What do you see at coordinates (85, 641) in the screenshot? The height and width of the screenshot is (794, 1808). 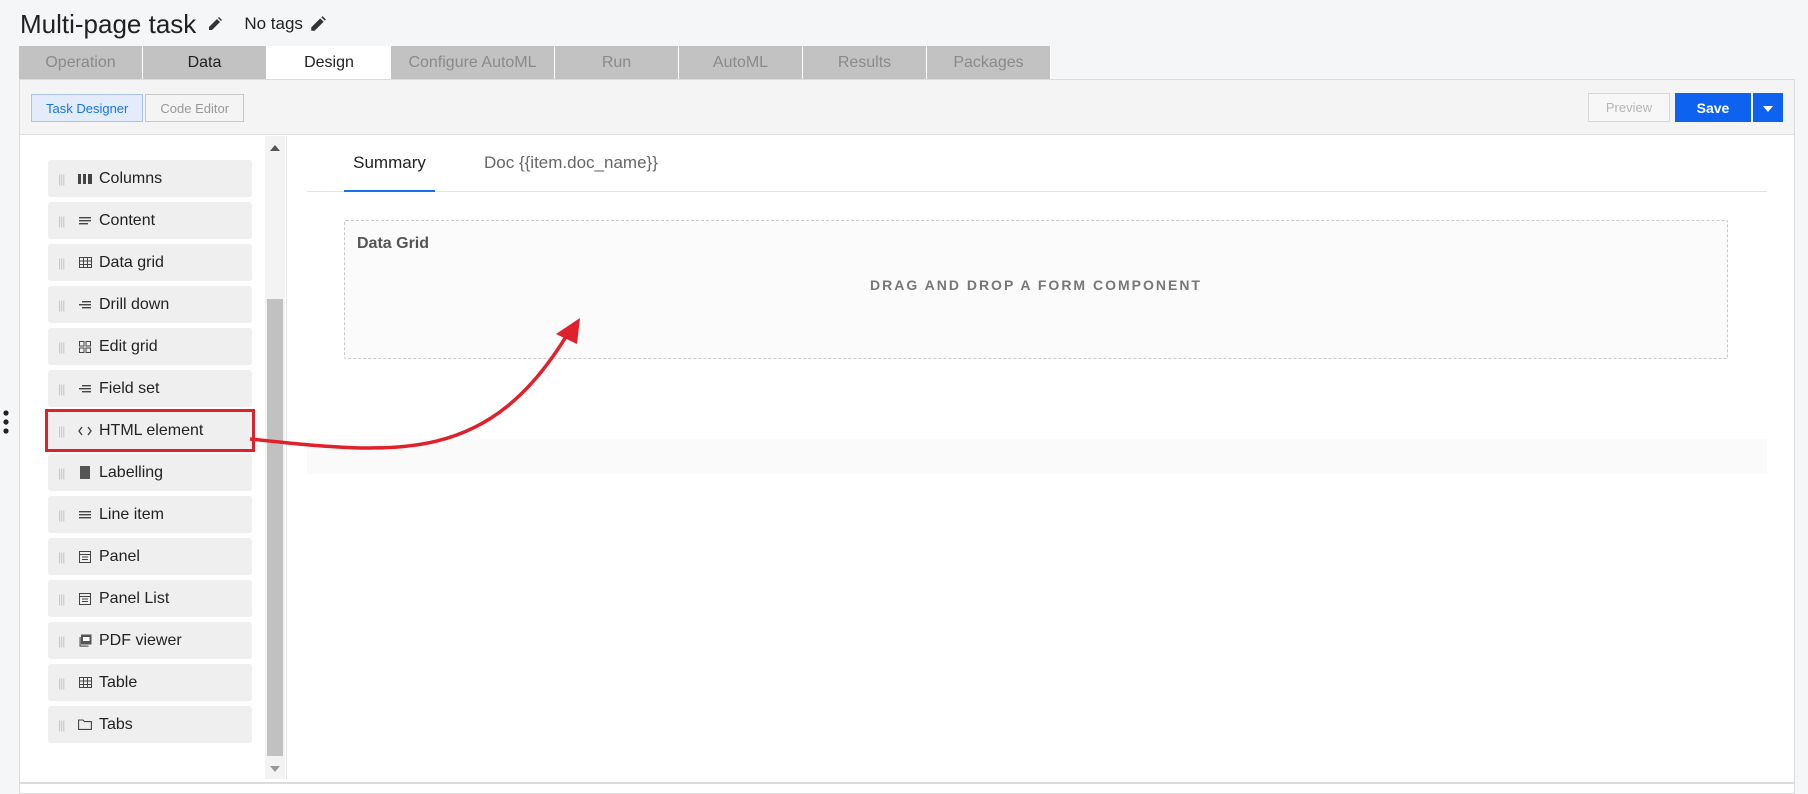 I see `pdf-icon` at bounding box center [85, 641].